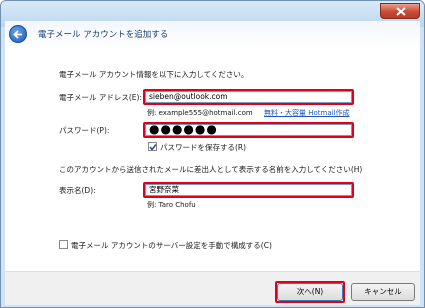 The height and width of the screenshot is (308, 425). I want to click on display-name-example: 例: Taro Chofu, so click(171, 205).